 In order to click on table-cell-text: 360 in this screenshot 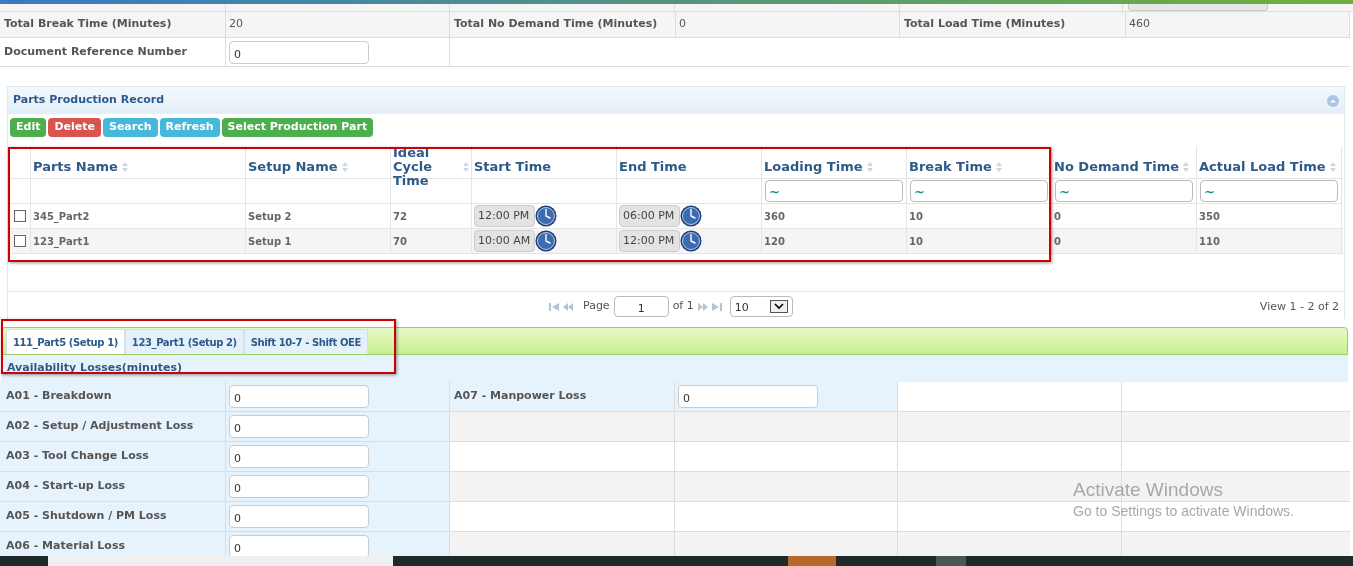, I will do `click(774, 216)`.